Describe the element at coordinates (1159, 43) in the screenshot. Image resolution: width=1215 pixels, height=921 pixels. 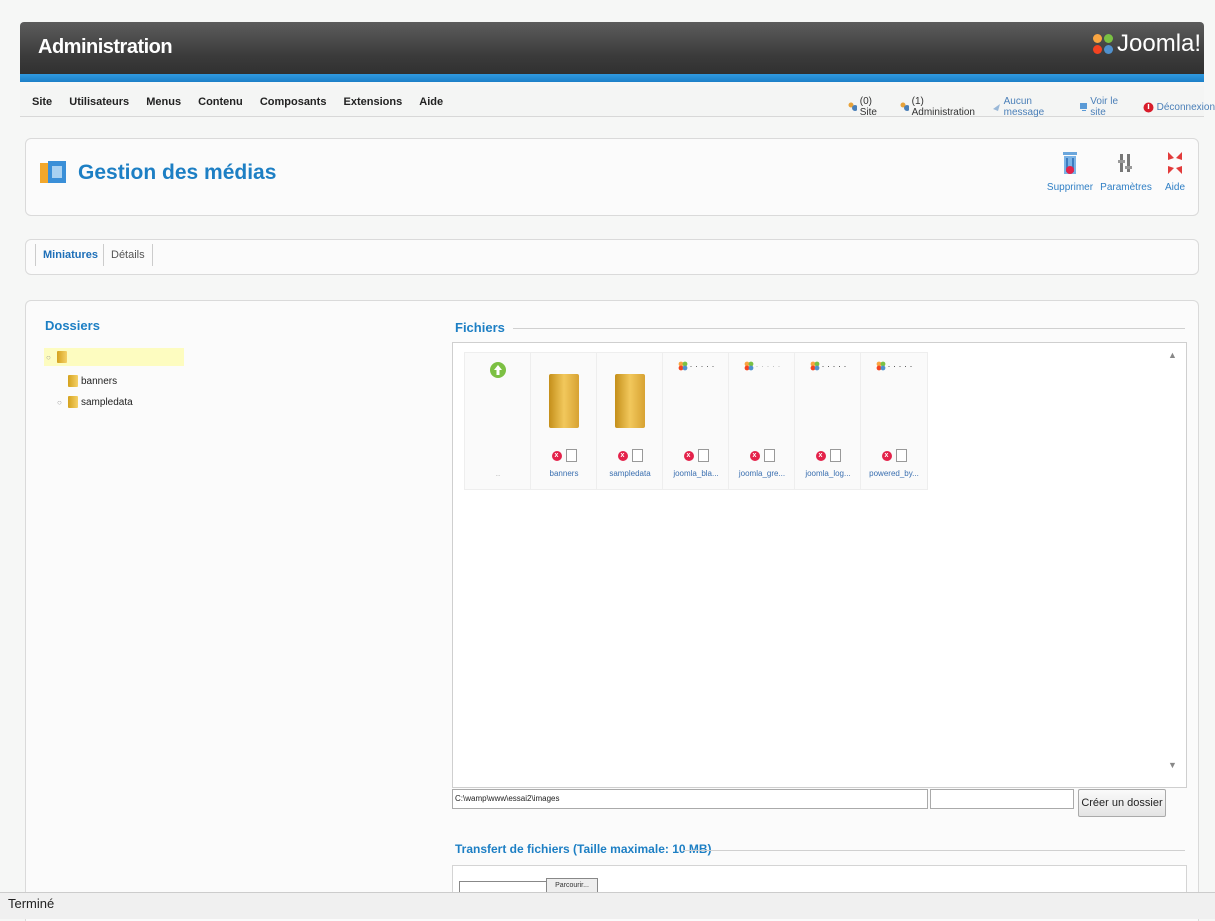
I see `joomla-logo-text: Joomla!` at that location.